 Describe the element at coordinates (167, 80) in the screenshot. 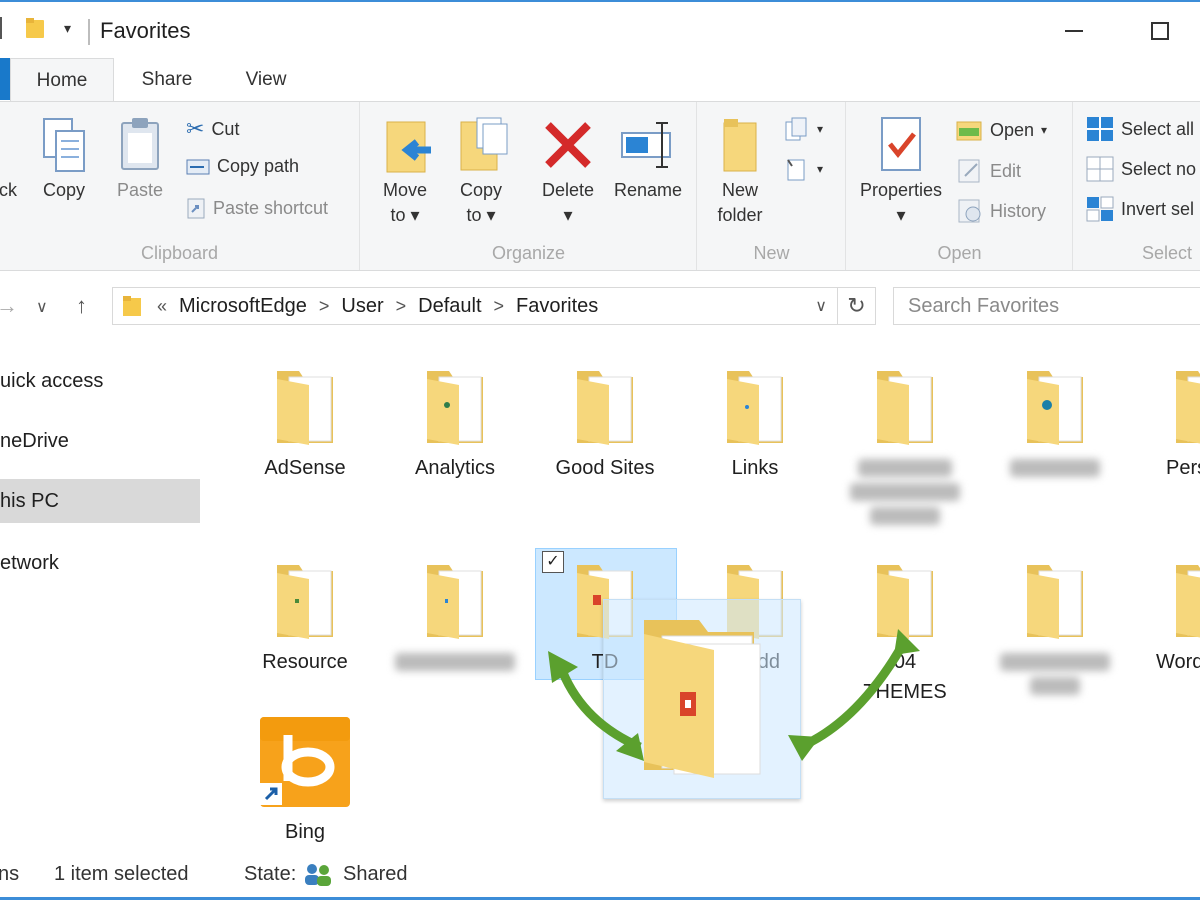

I see `tab-share: Share` at that location.